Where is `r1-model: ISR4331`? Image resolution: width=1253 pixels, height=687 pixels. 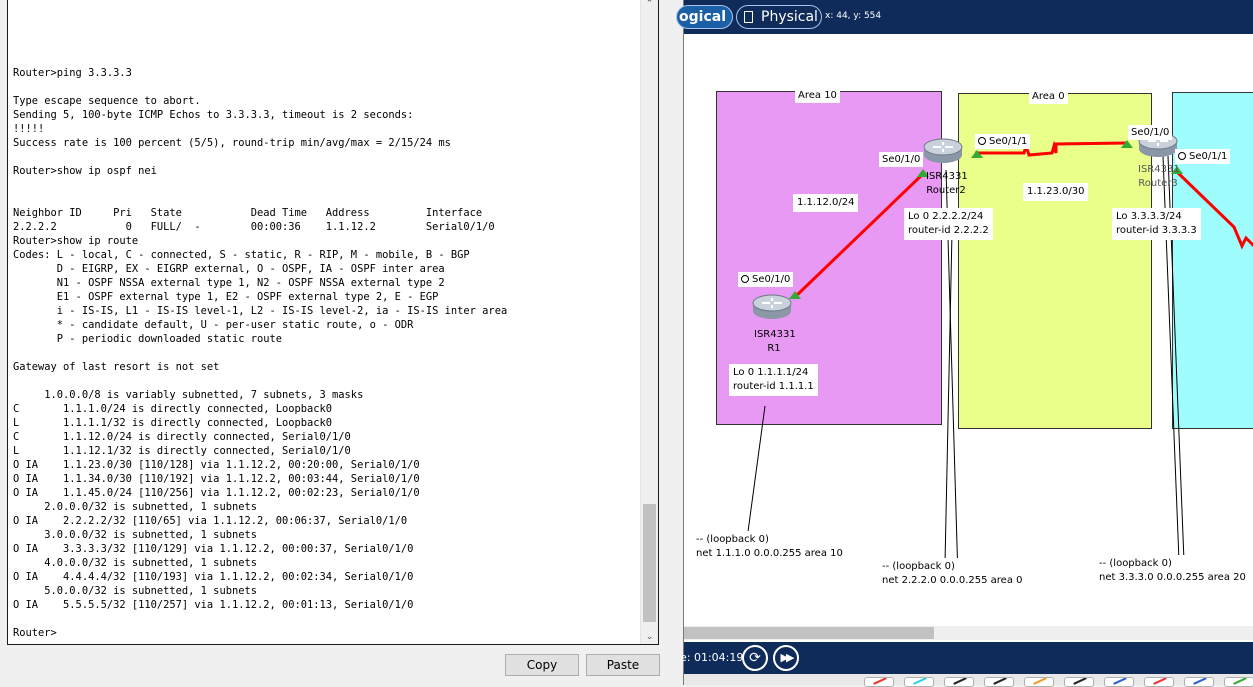
r1-model: ISR4331 is located at coordinates (775, 334).